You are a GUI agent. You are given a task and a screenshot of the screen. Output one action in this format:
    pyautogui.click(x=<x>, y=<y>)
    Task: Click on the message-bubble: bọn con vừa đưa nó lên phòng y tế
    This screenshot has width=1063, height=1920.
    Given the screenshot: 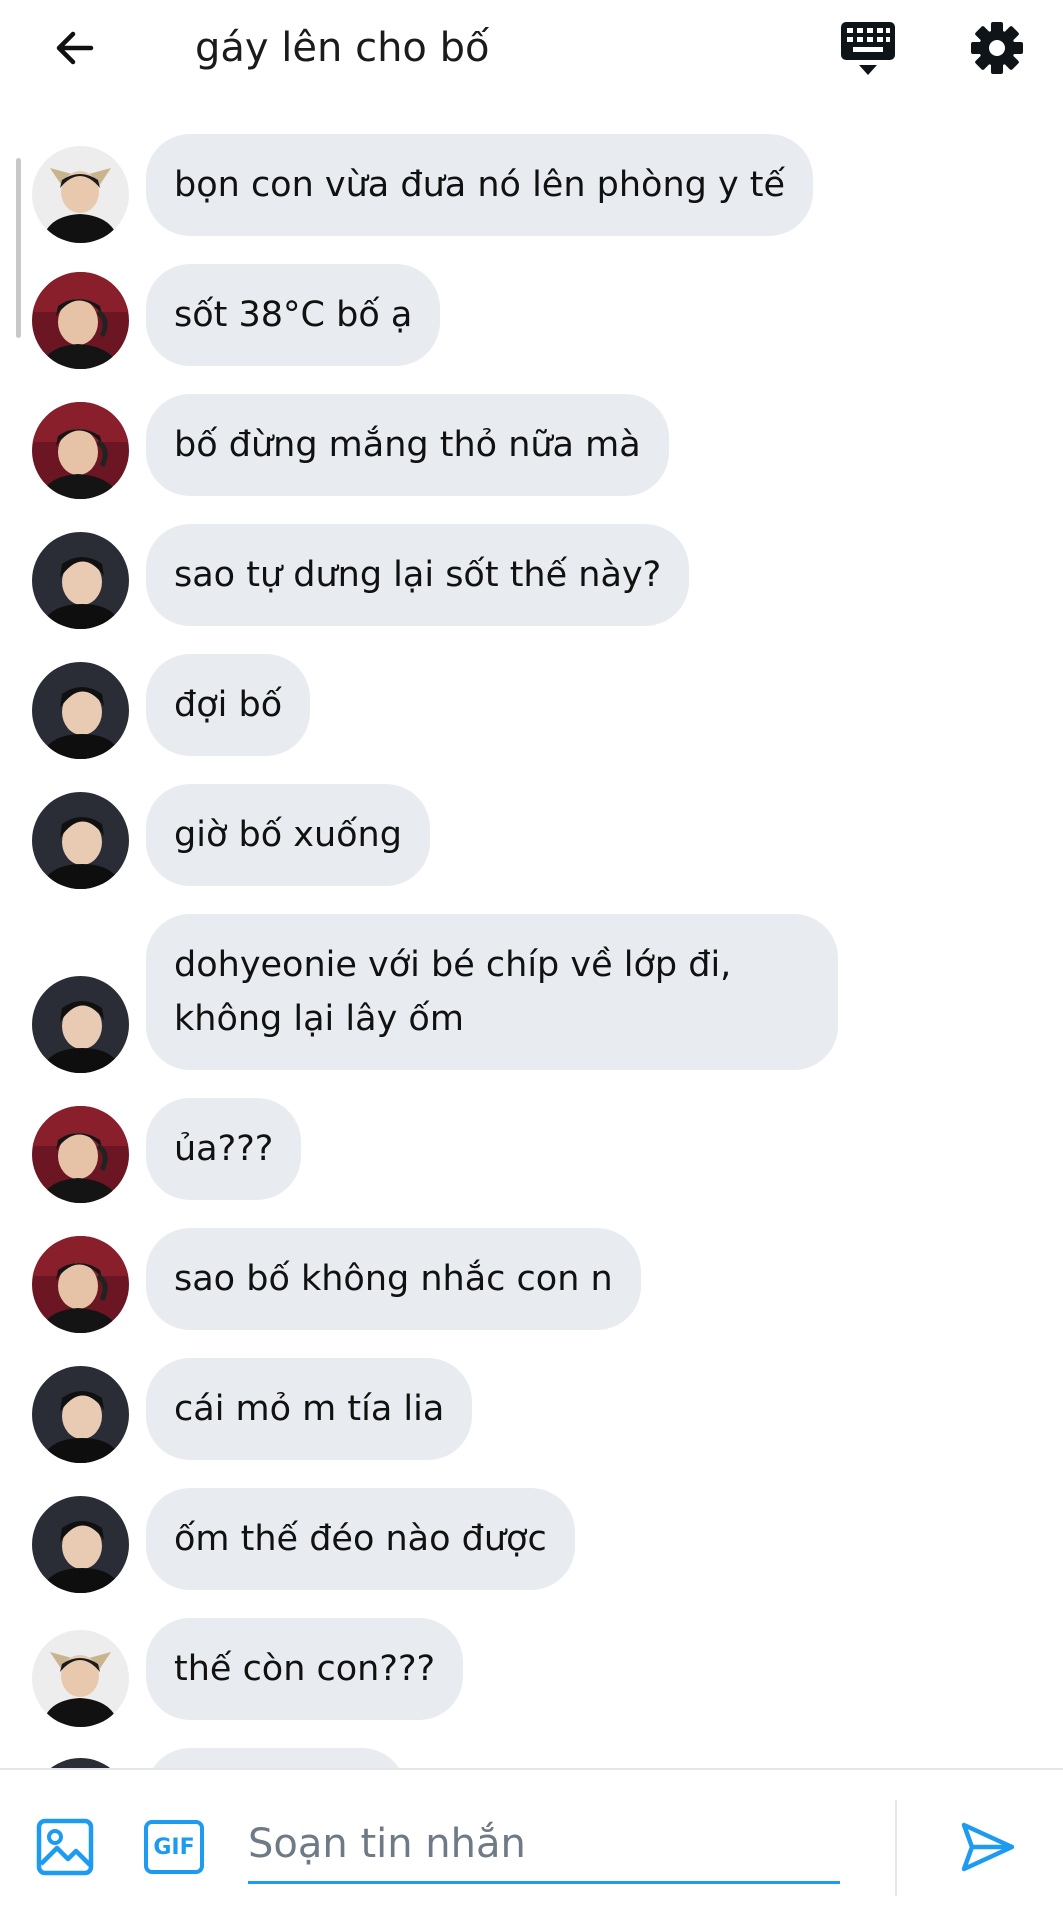 What is the action you would take?
    pyautogui.click(x=480, y=185)
    